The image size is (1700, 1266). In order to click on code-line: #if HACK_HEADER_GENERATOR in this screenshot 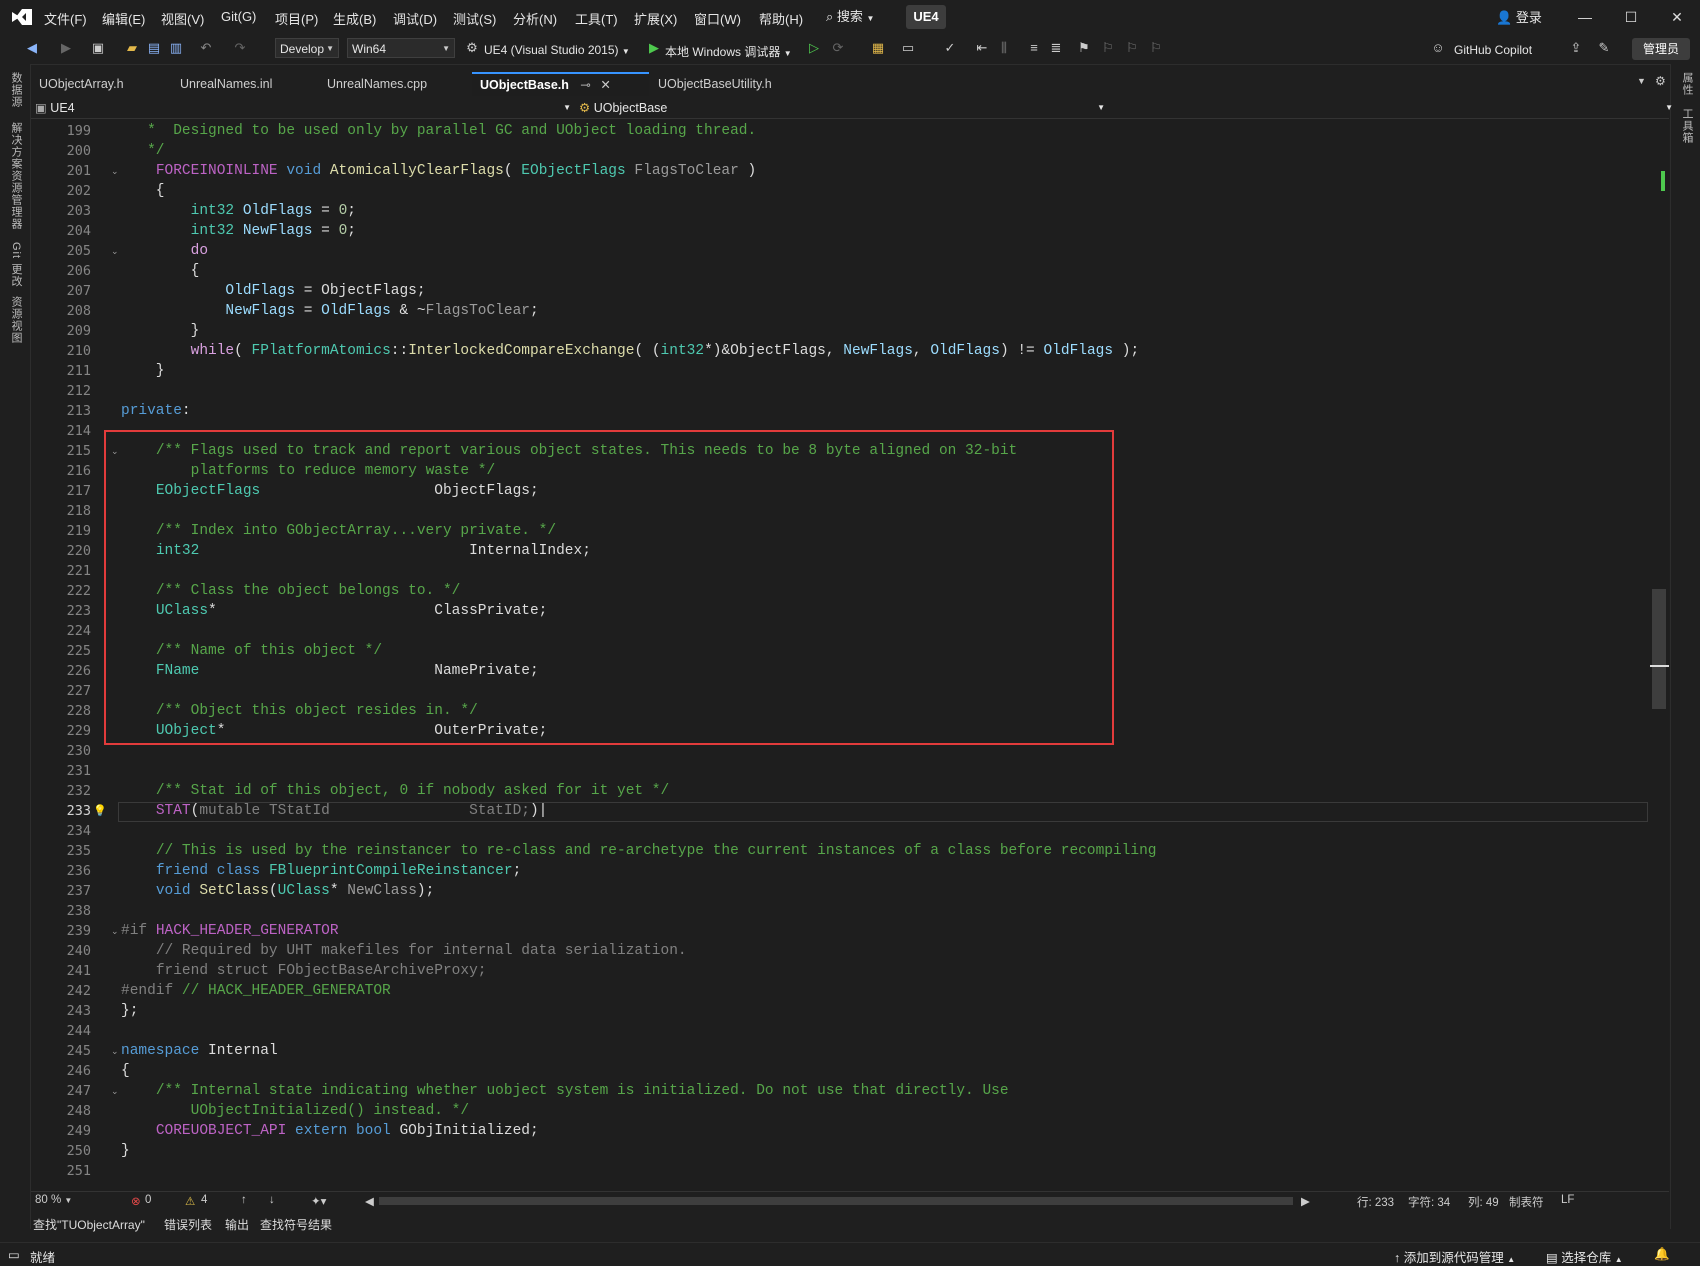, I will do `click(230, 931)`.